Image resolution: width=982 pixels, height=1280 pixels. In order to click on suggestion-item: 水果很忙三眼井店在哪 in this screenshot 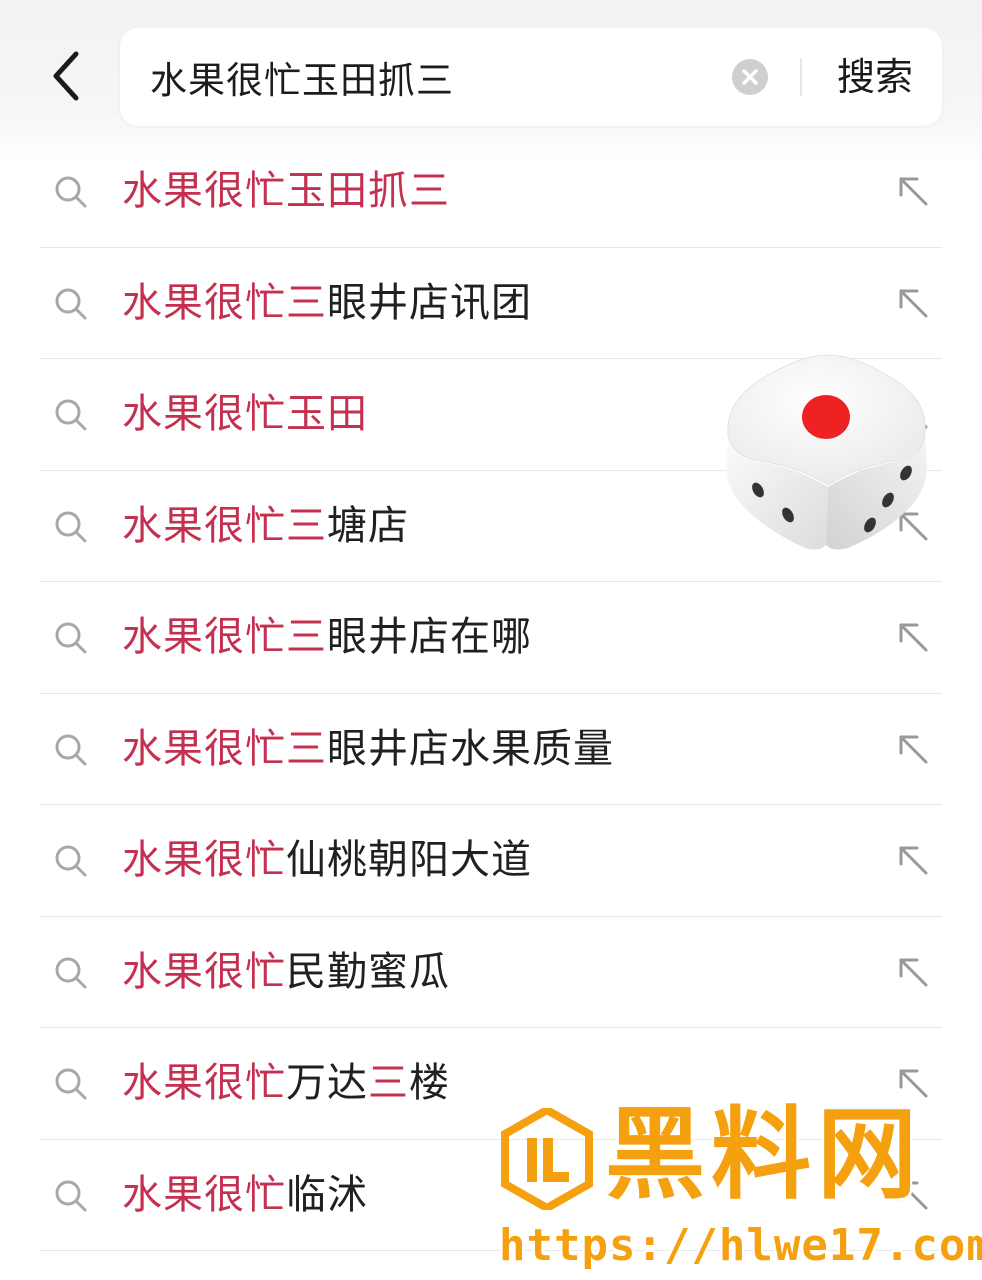, I will do `click(491, 638)`.